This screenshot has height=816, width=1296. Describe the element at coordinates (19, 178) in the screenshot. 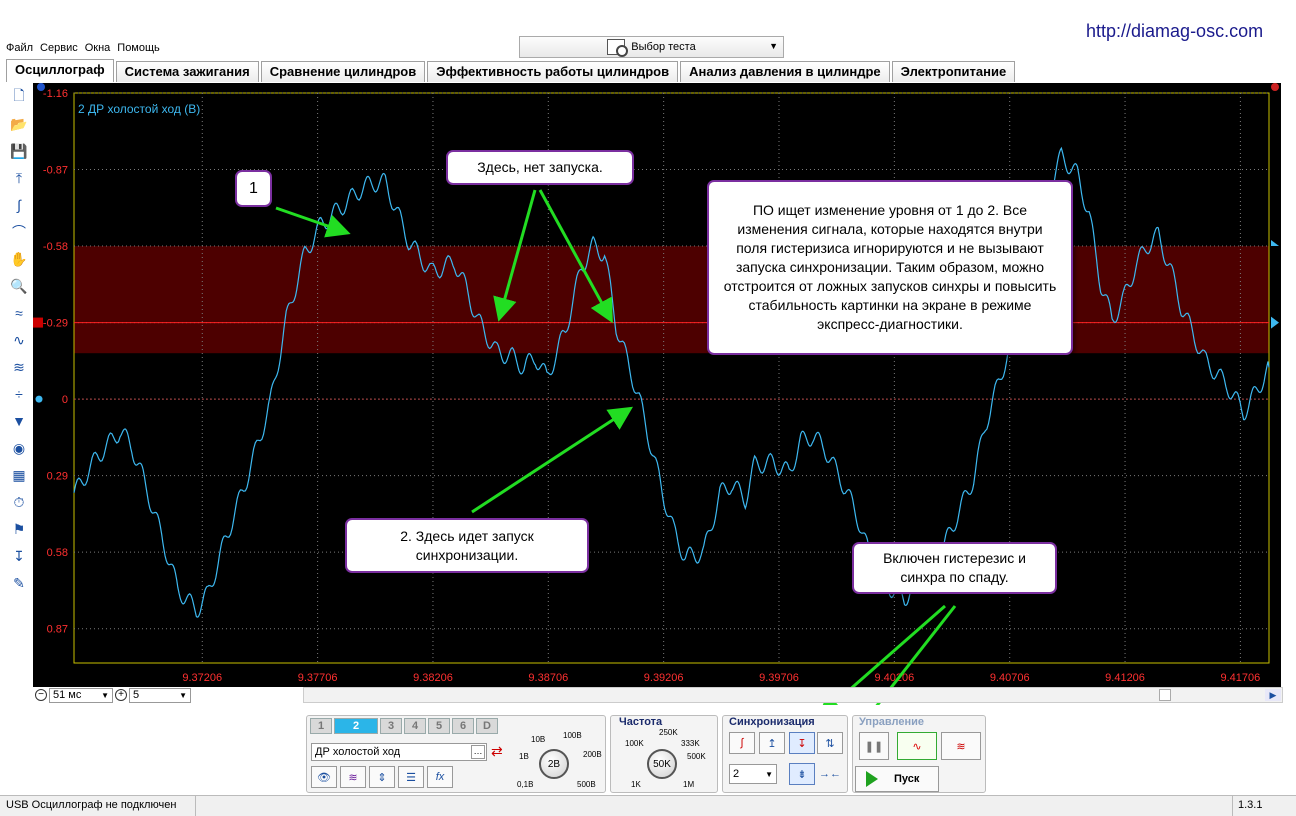

I see `auto-trigger-icon: ⤒` at that location.